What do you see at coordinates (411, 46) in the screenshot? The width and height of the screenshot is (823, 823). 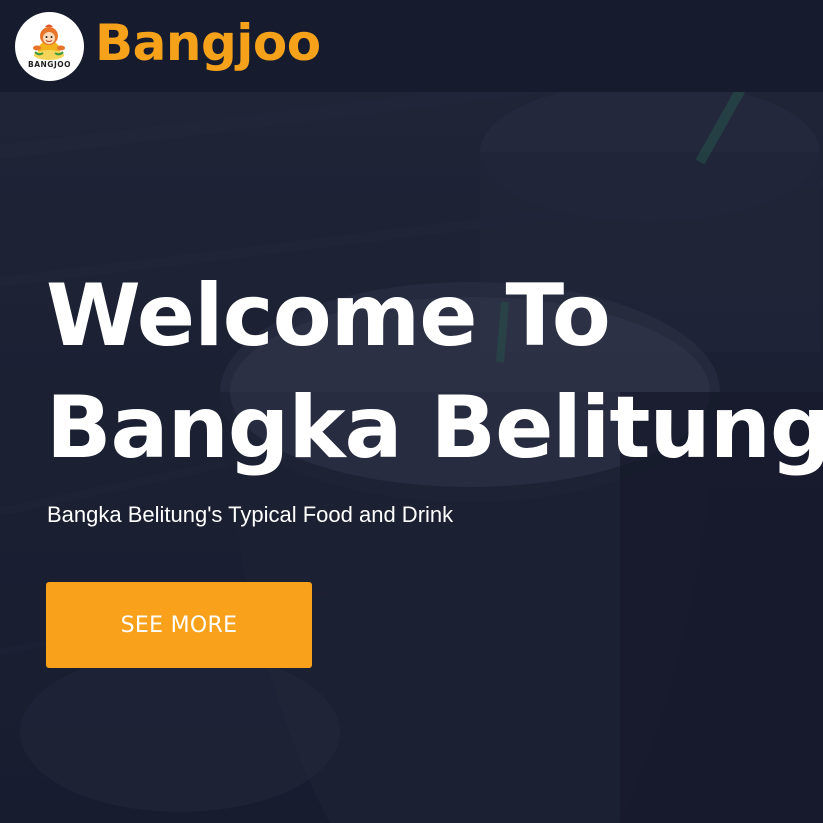 I see `navbar: BANGJOO Bangjoo` at bounding box center [411, 46].